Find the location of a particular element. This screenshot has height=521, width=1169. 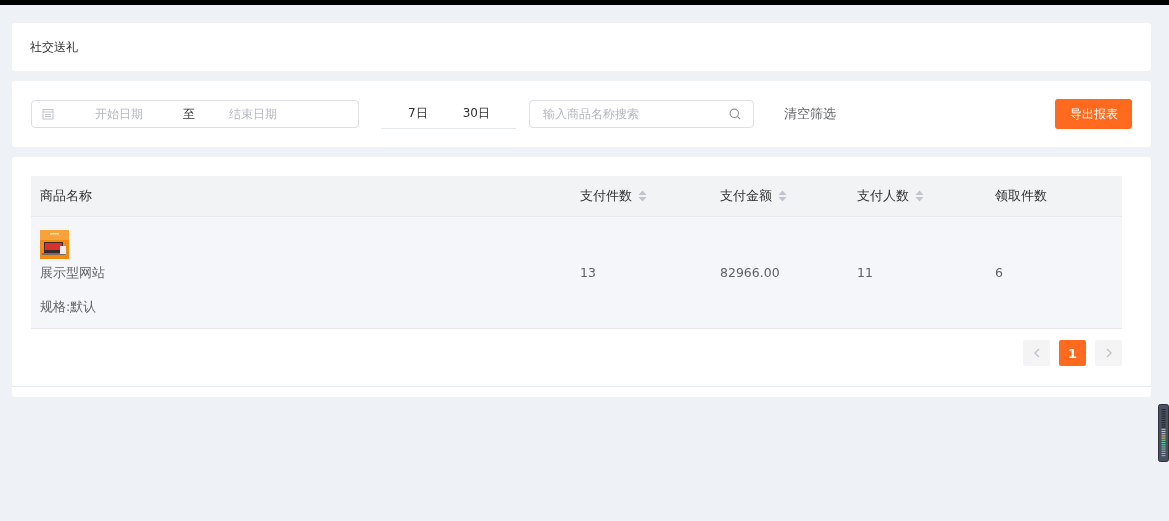

column-header: 支付件数 is located at coordinates (606, 196).